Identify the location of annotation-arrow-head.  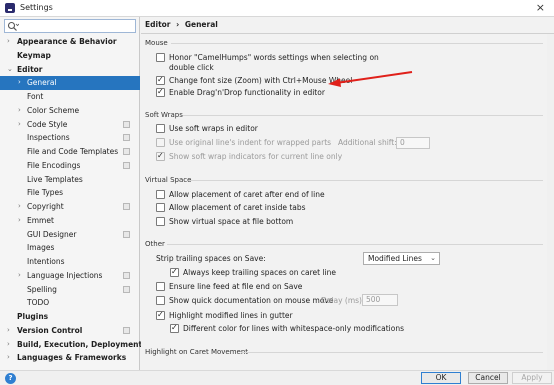
(334, 82).